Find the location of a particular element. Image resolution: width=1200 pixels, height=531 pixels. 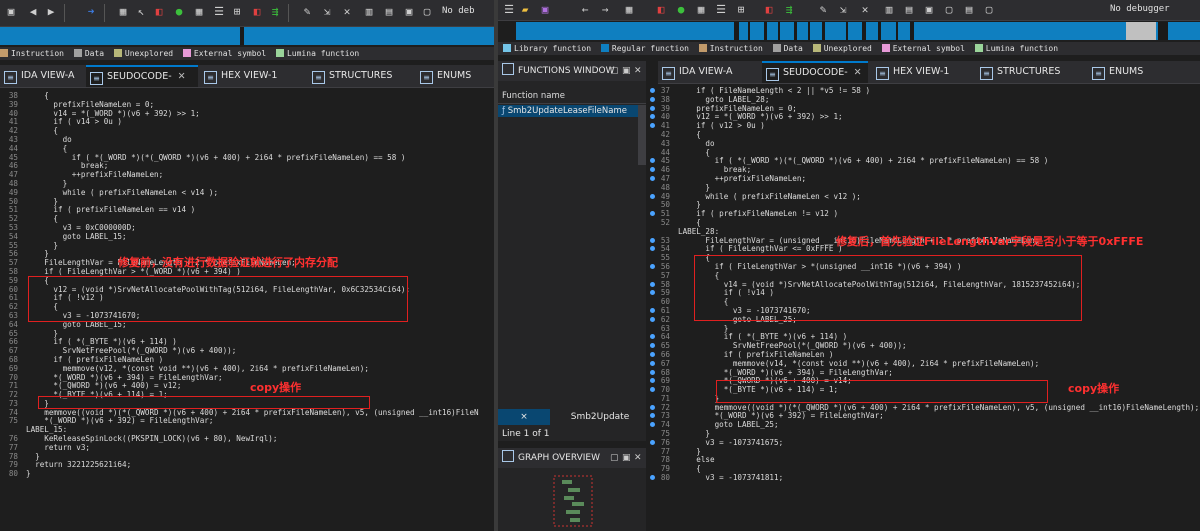

layout-icon: ▤ is located at coordinates (969, 10).